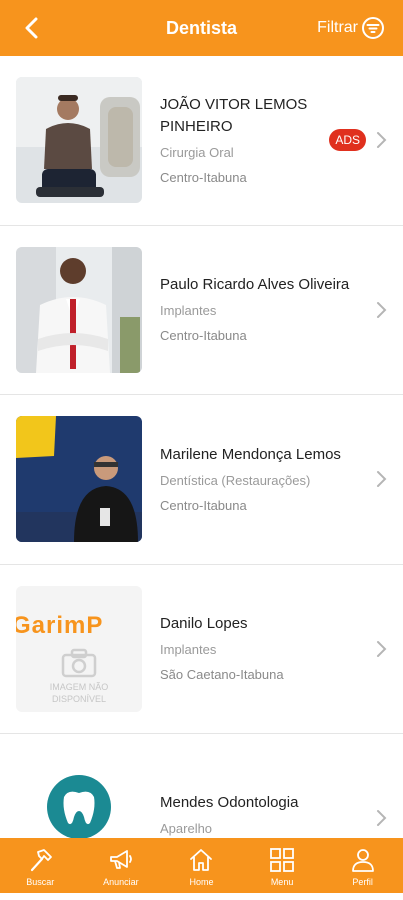 The image size is (403, 900). What do you see at coordinates (347, 140) in the screenshot?
I see `ads-badge: ADS` at bounding box center [347, 140].